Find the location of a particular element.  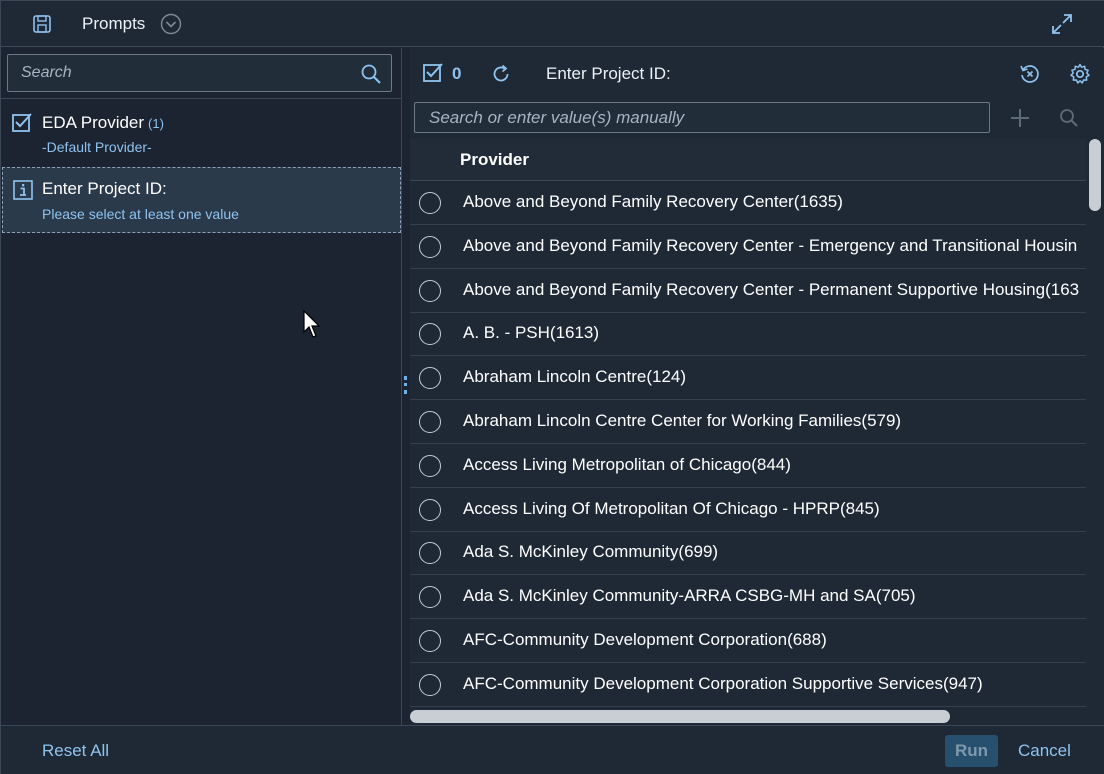

horizontal-scrollbar-thumb is located at coordinates (680, 716).